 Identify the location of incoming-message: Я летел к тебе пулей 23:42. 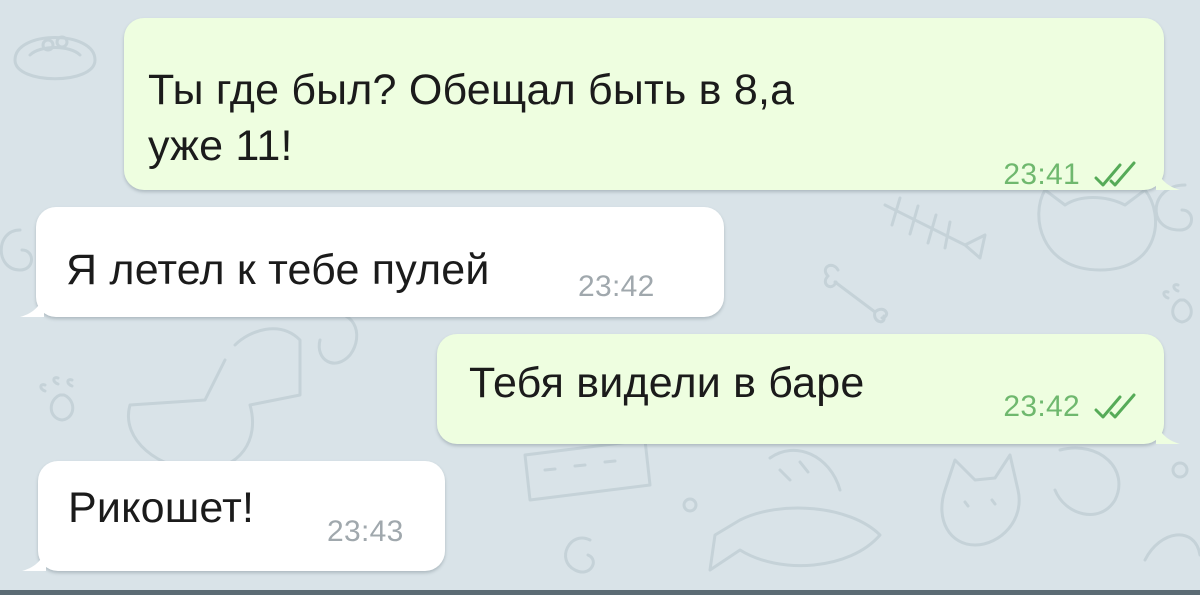
(372, 262).